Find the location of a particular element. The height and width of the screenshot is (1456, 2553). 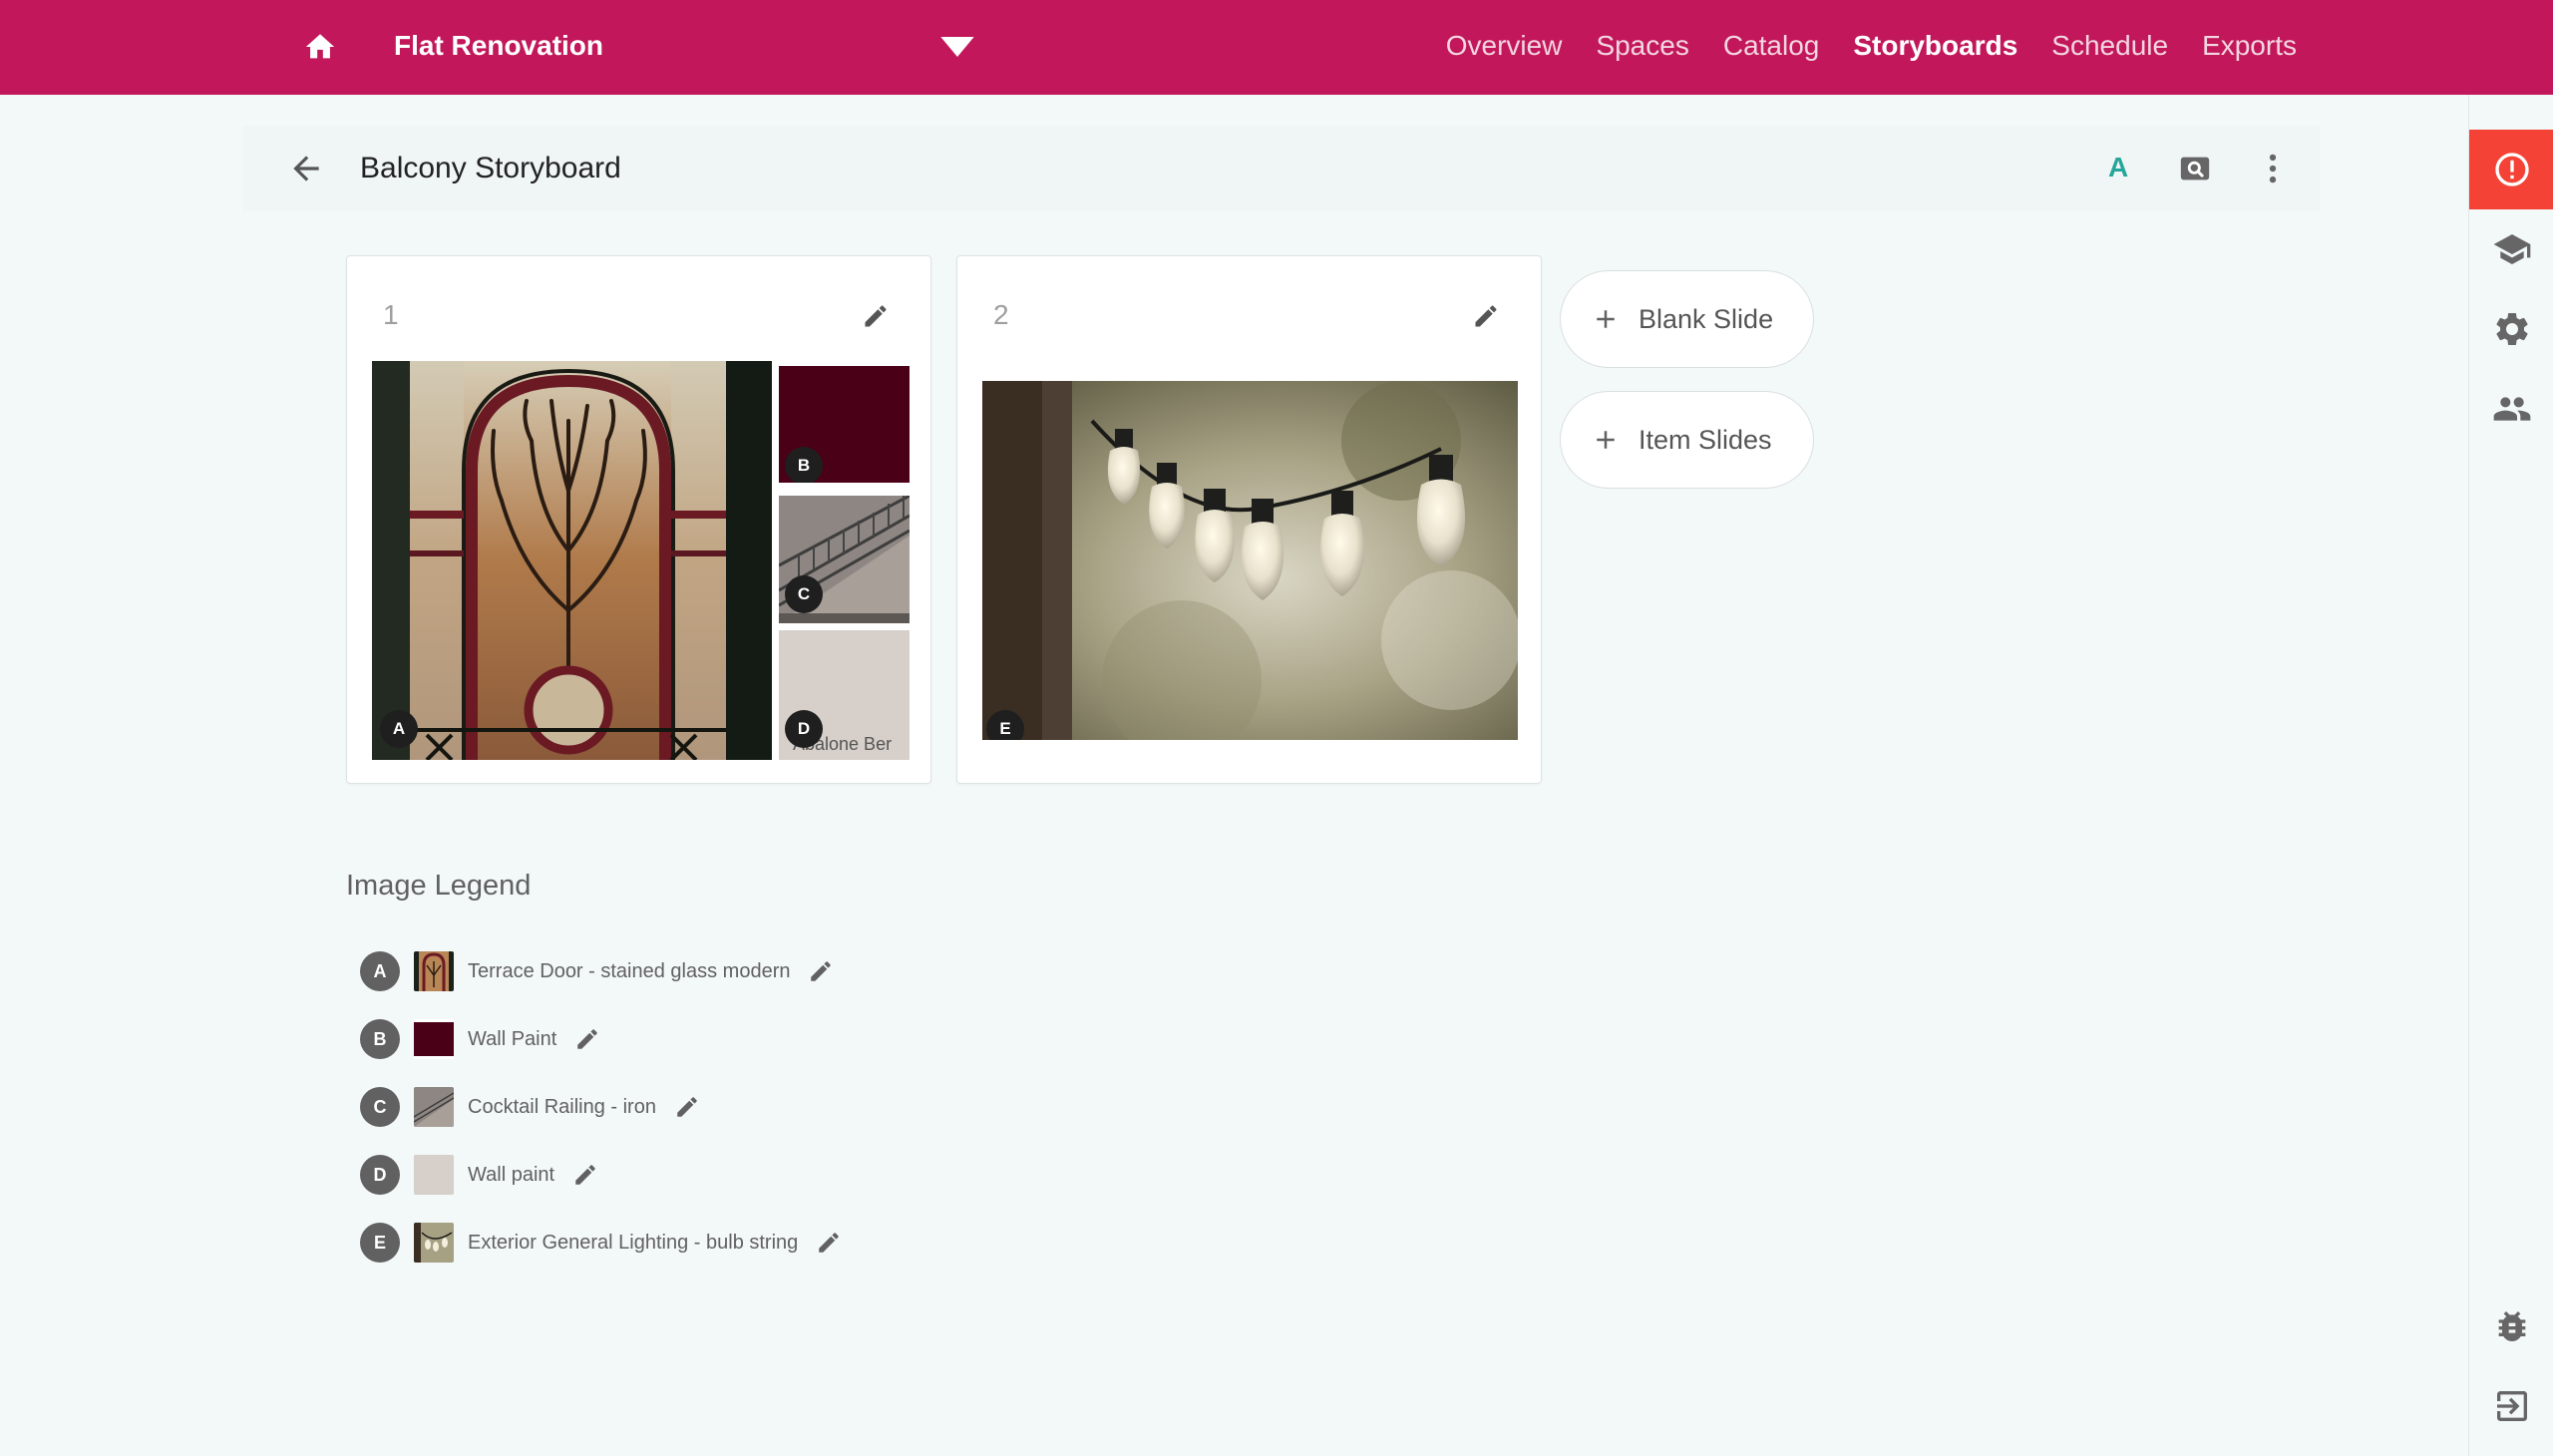

legend-label: Cocktail Railing - iron is located at coordinates (562, 1107).